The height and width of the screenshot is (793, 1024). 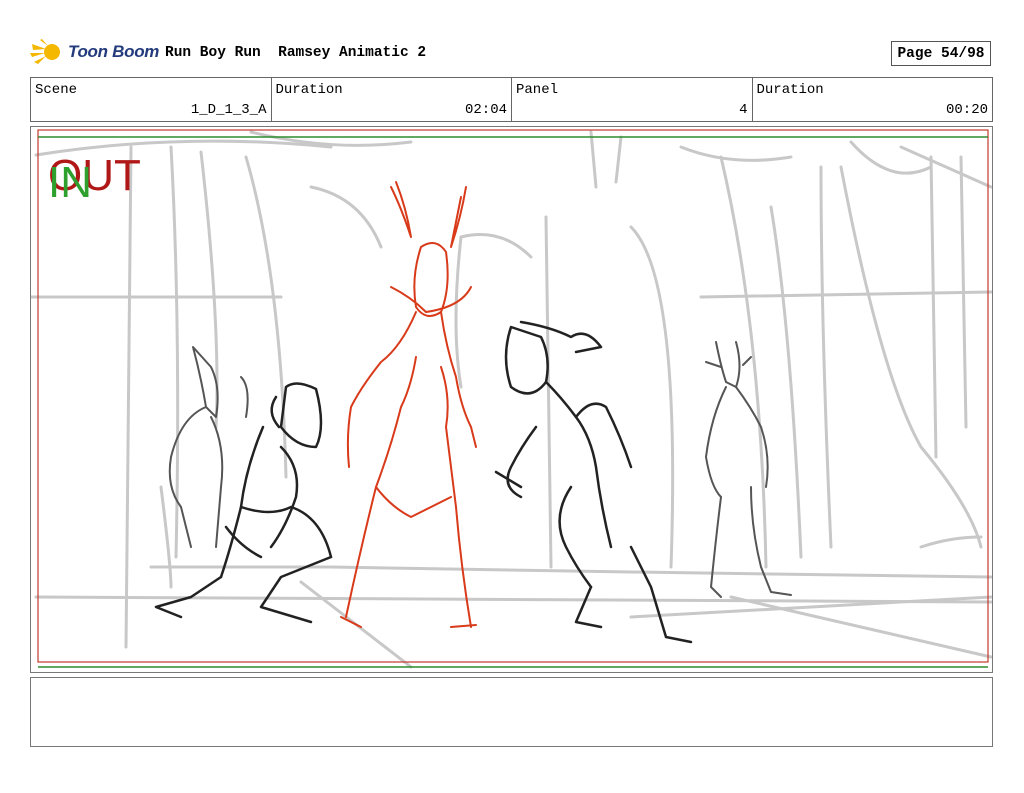 What do you see at coordinates (392, 99) in the screenshot?
I see `scene-duration-cell: Duration 02:04` at bounding box center [392, 99].